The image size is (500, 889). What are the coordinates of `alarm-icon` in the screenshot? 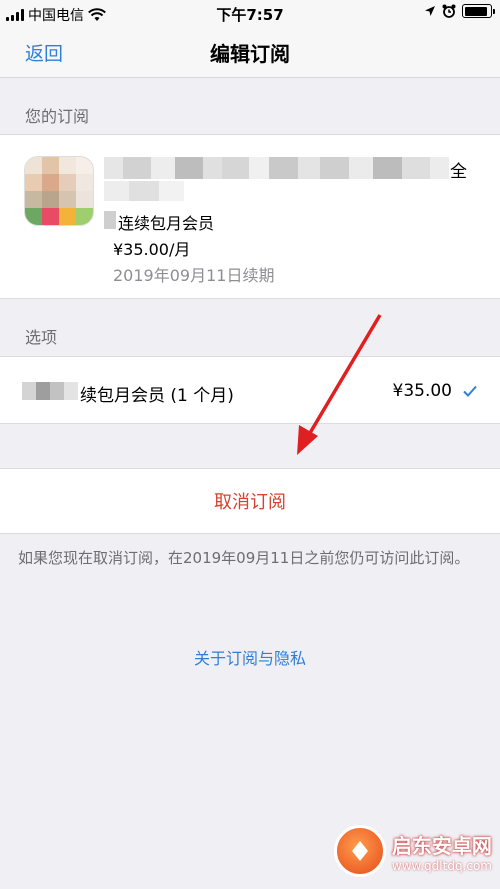 It's located at (449, 11).